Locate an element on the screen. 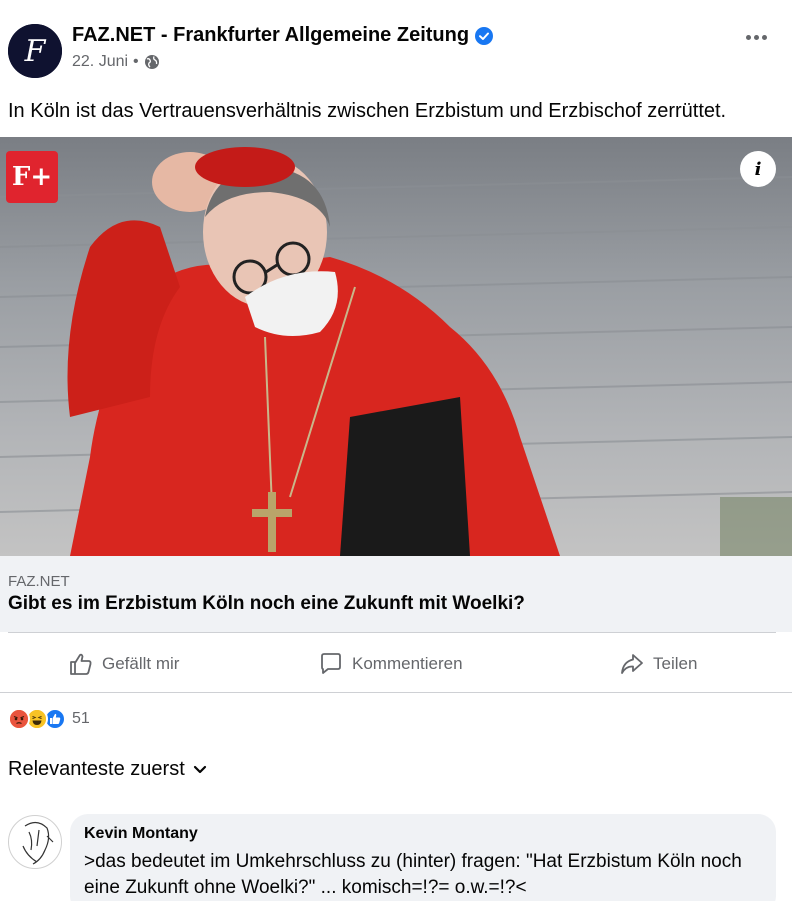  like-label: Gefällt mir is located at coordinates (141, 663).